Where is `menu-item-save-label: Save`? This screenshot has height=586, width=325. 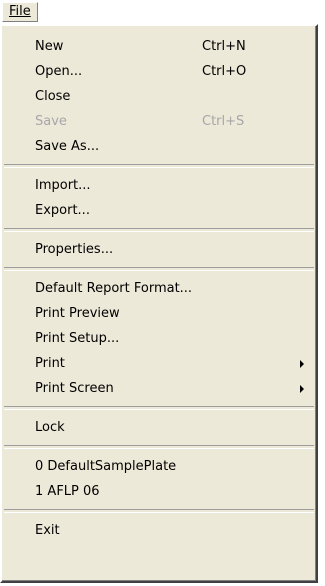 menu-item-save-label: Save is located at coordinates (51, 121).